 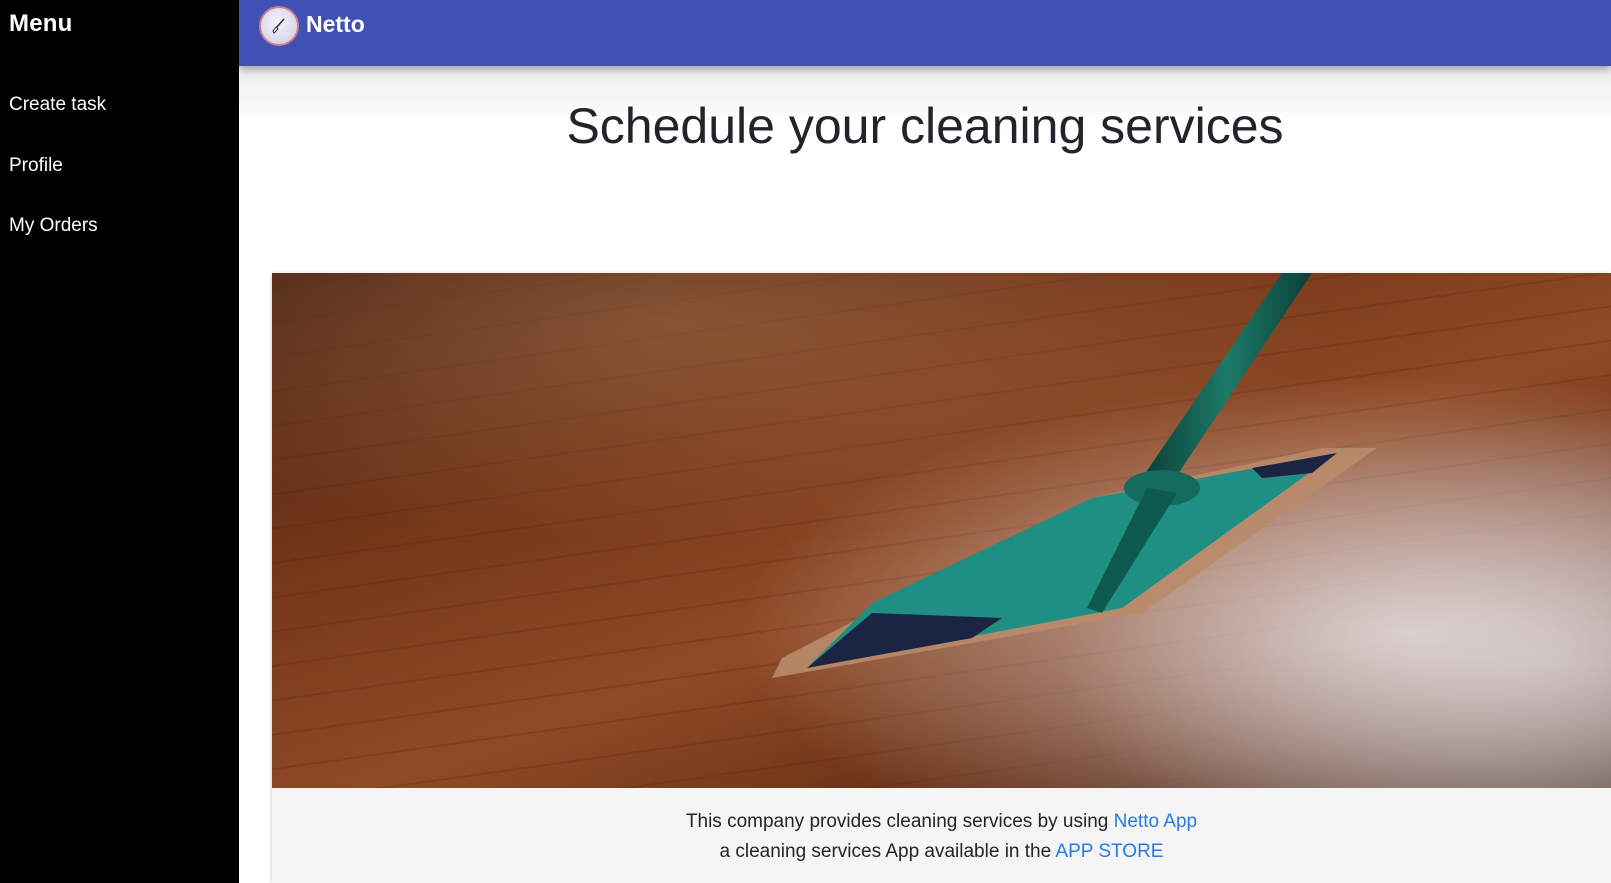 What do you see at coordinates (1155, 821) in the screenshot?
I see `netto-app-link: Netto App` at bounding box center [1155, 821].